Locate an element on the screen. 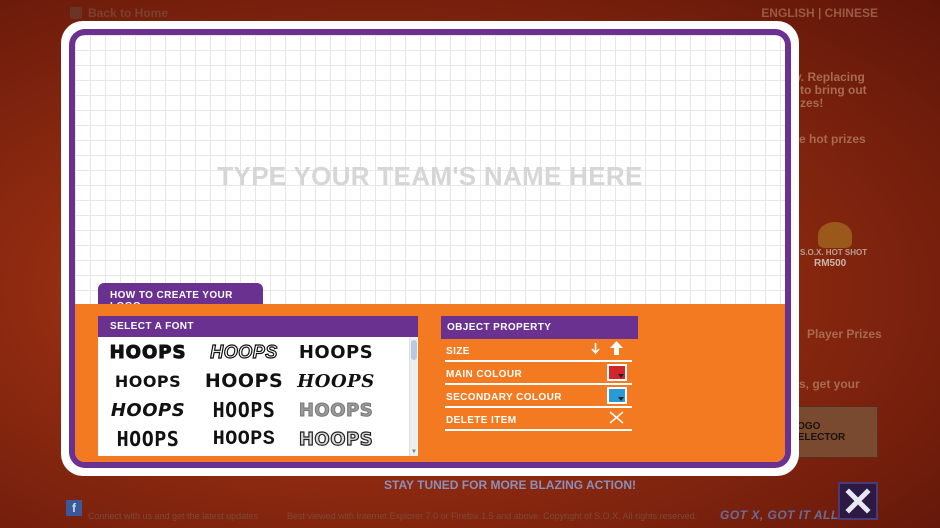 This screenshot has width=940, height=528. language-switcher: ENGLISH | CHINESE is located at coordinates (819, 13).